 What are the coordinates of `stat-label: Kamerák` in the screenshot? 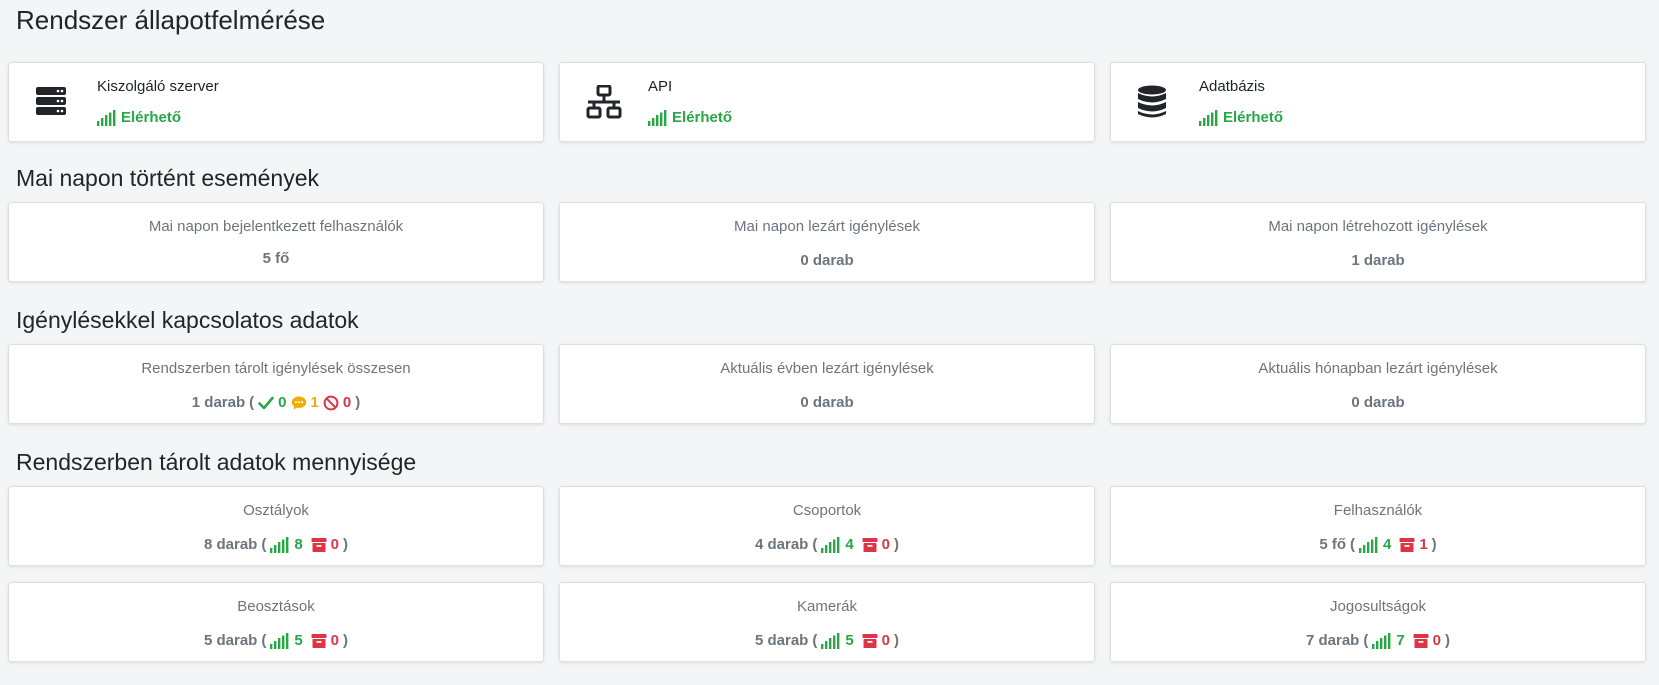 It's located at (827, 606).